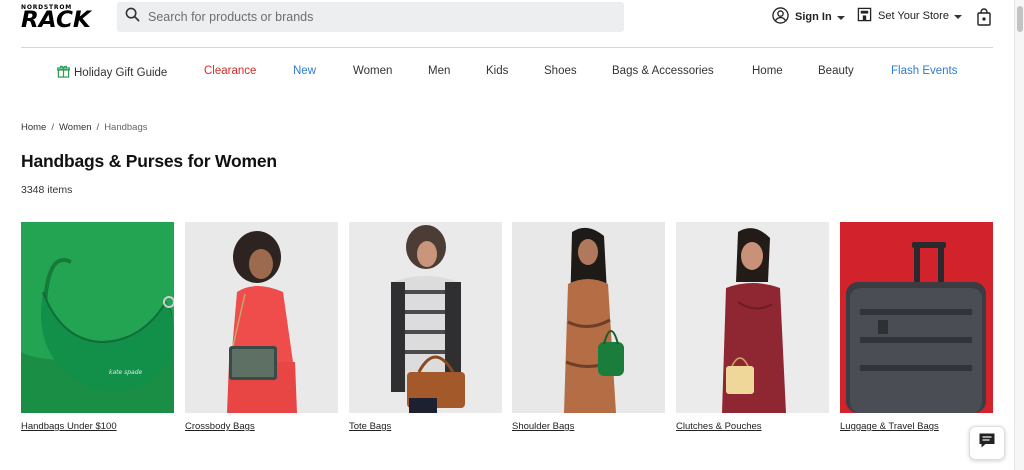 Image resolution: width=1024 pixels, height=470 pixels. I want to click on breadcrumb-women: Women, so click(75, 127).